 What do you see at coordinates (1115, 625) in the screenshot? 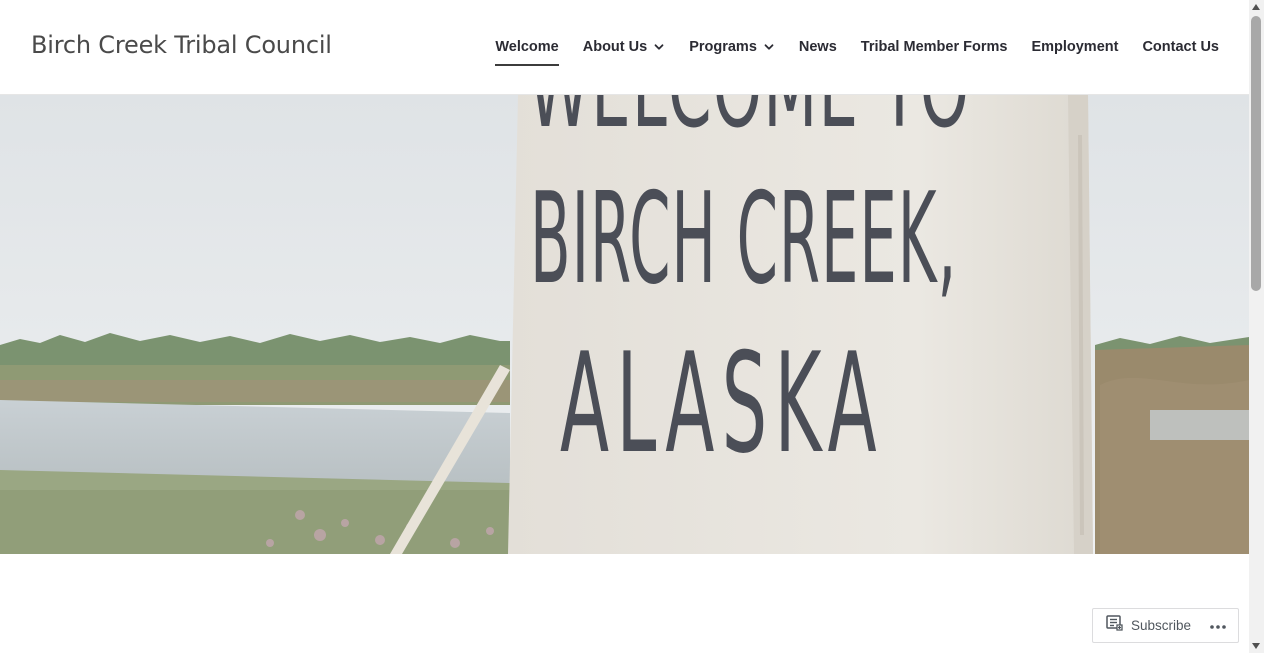
I see `reader-icon` at bounding box center [1115, 625].